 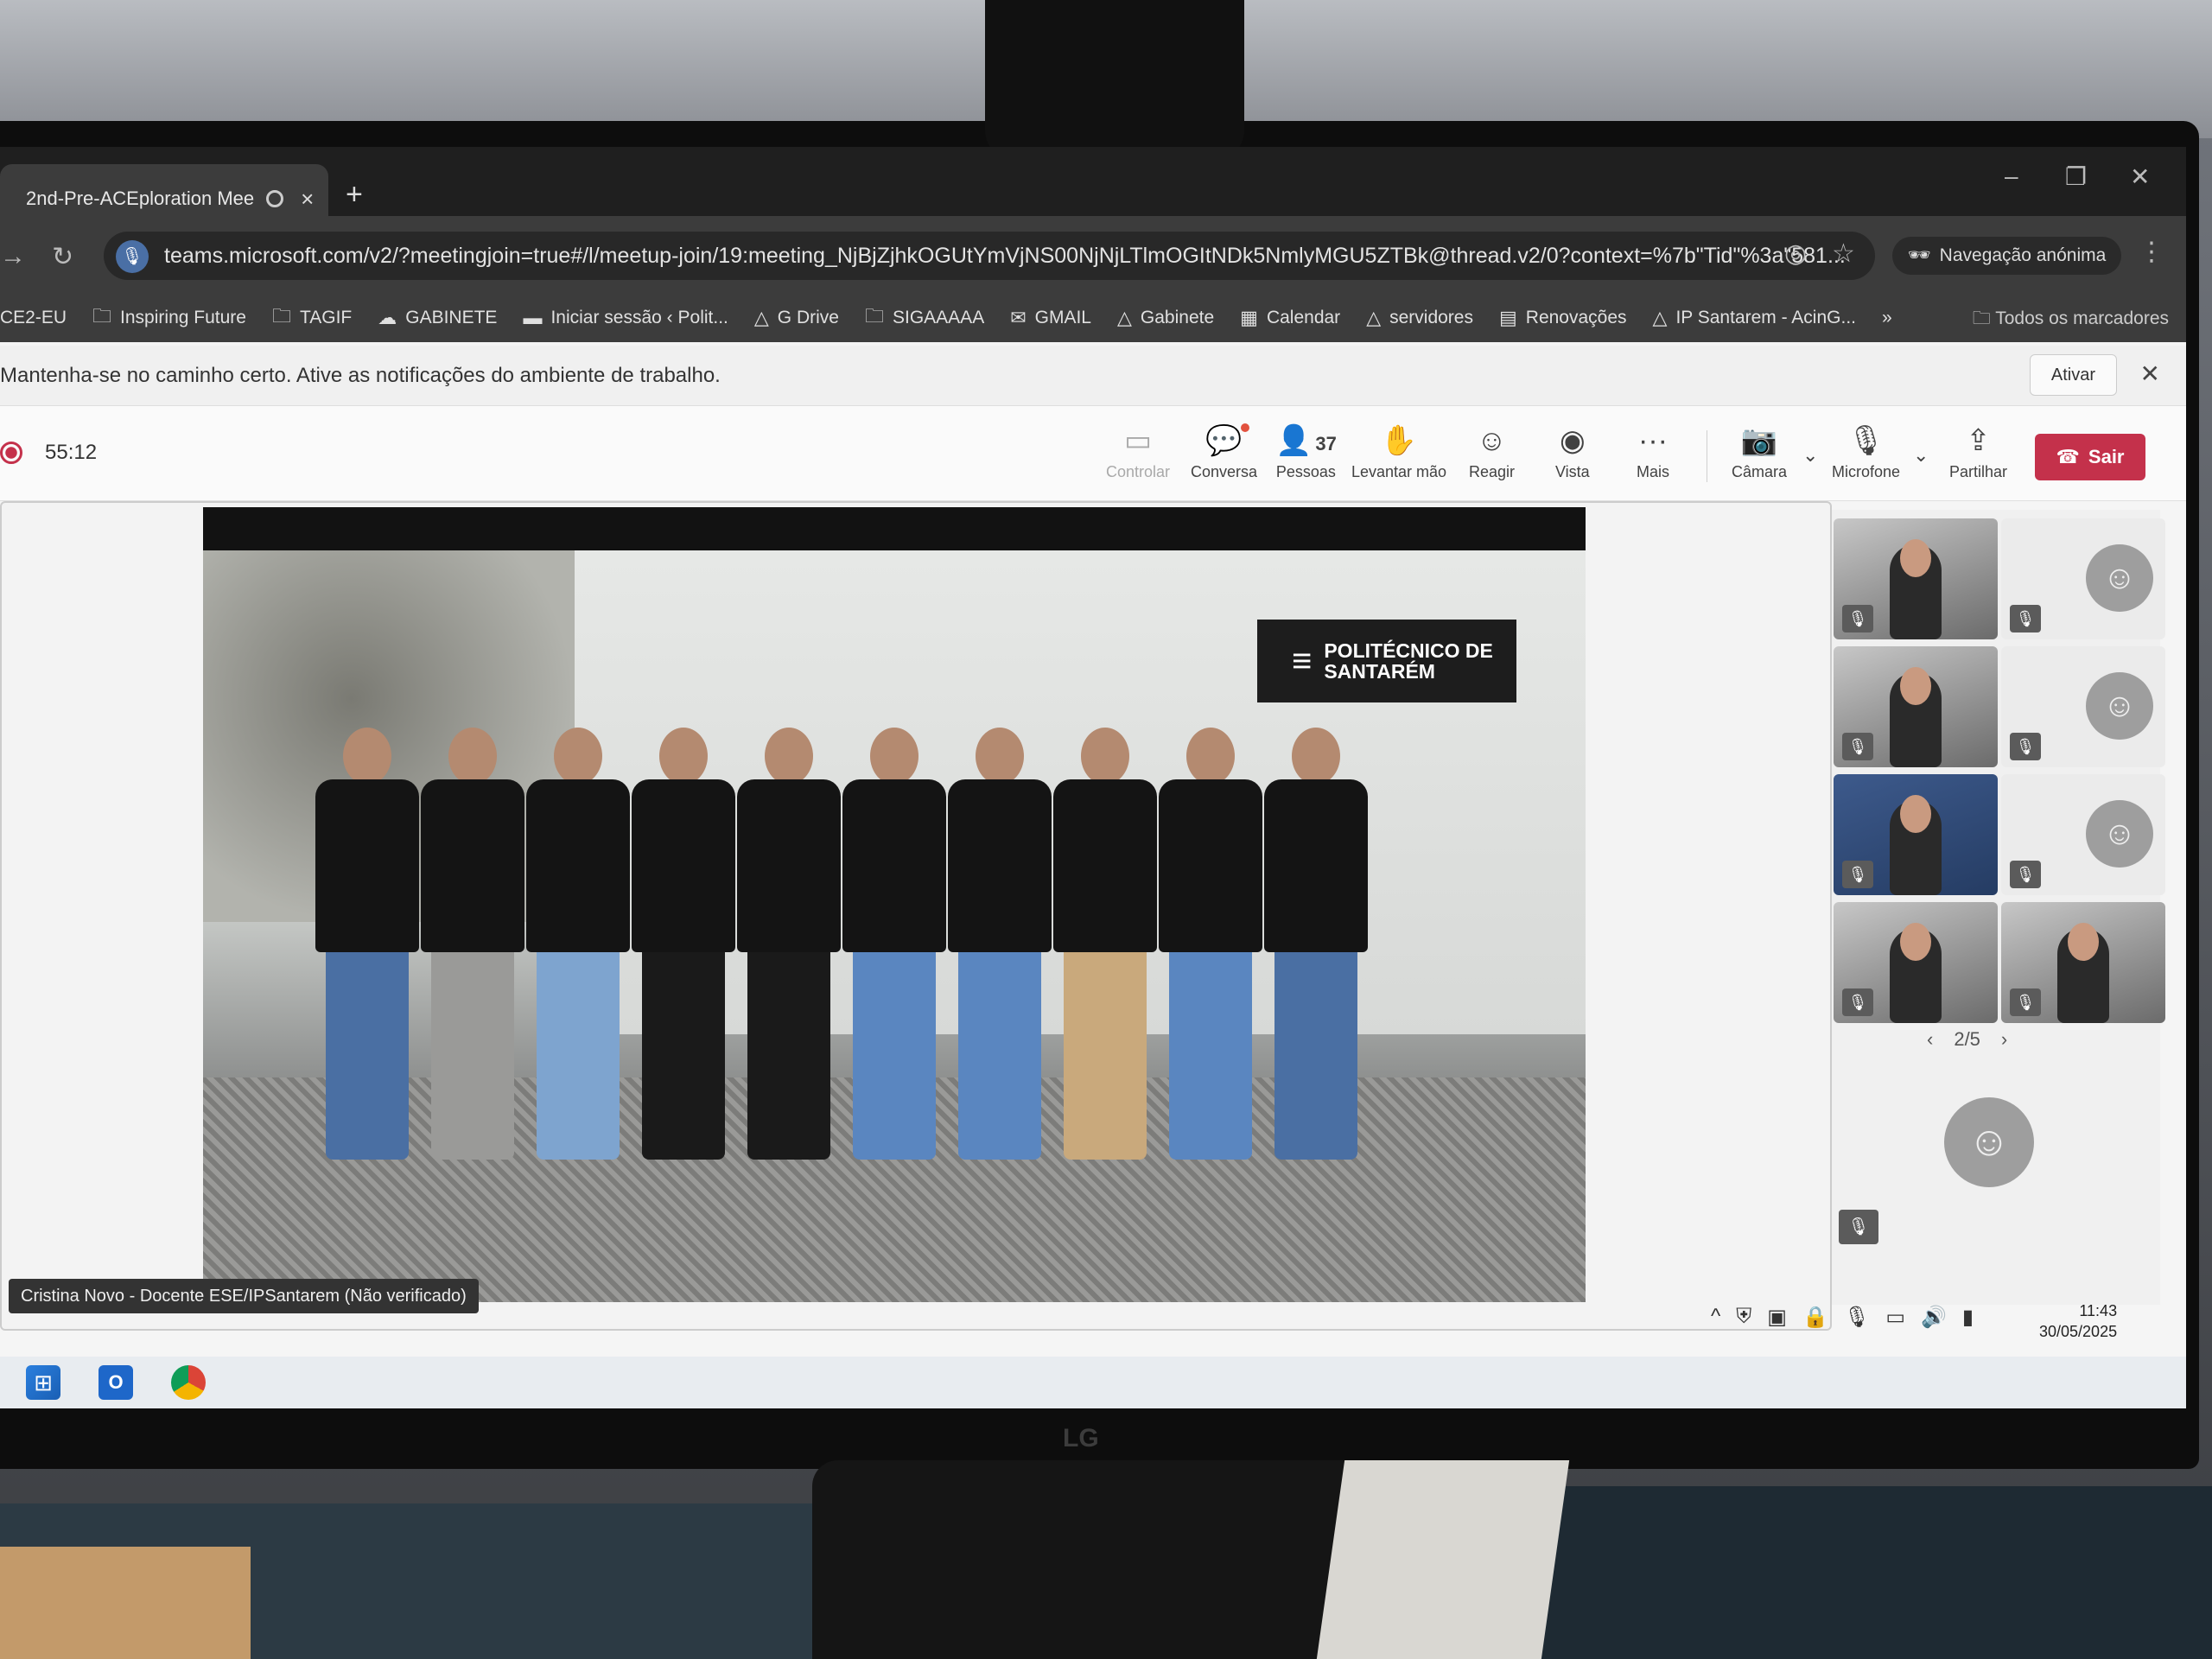 What do you see at coordinates (1930, 1039) in the screenshot?
I see `previous-page-icon: ‹` at bounding box center [1930, 1039].